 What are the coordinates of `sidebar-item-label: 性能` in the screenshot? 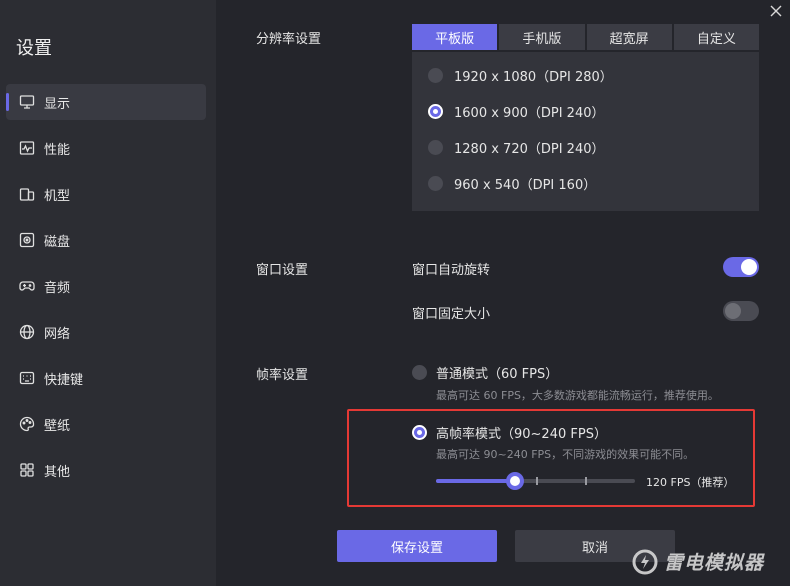 It's located at (57, 150).